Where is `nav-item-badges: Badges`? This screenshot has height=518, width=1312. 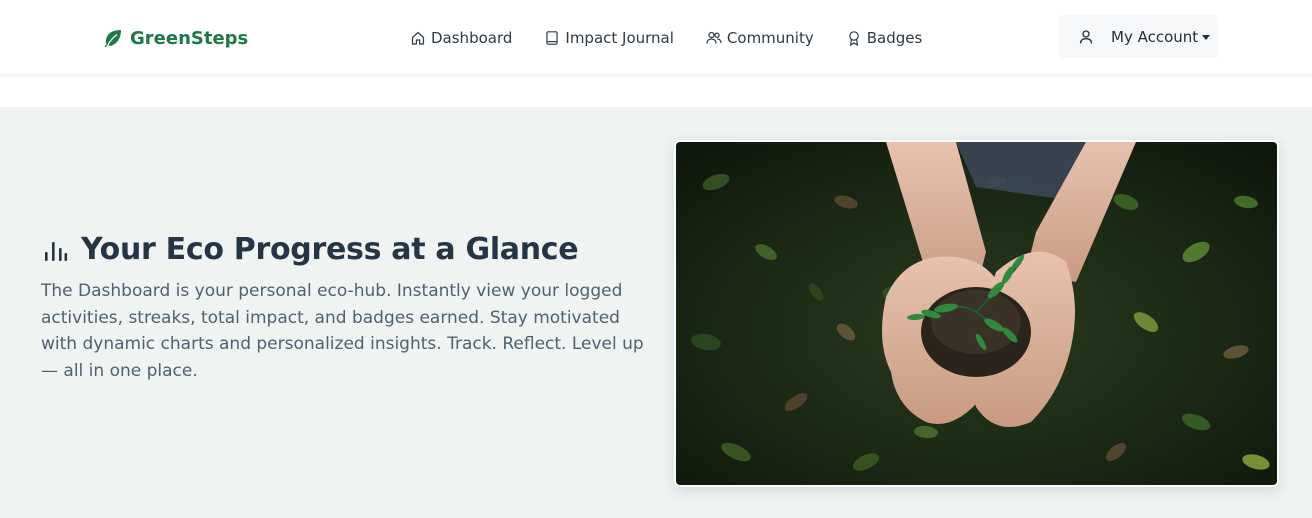 nav-item-badges: Badges is located at coordinates (884, 38).